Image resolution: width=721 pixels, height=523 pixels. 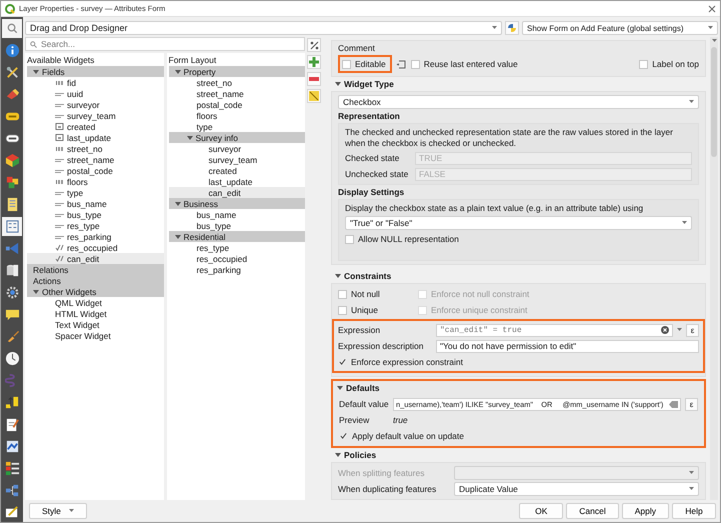 I want to click on expression-field: "can_edit" = true, so click(x=554, y=330).